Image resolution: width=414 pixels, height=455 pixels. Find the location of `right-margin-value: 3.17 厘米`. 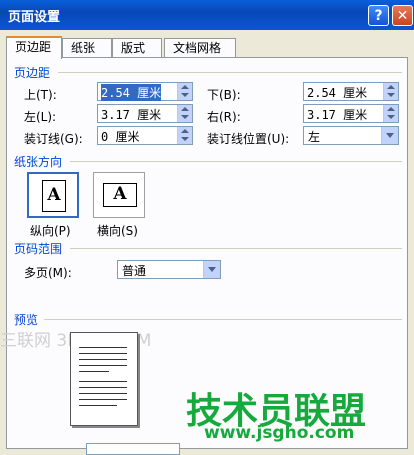

right-margin-value: 3.17 厘米 is located at coordinates (337, 114).